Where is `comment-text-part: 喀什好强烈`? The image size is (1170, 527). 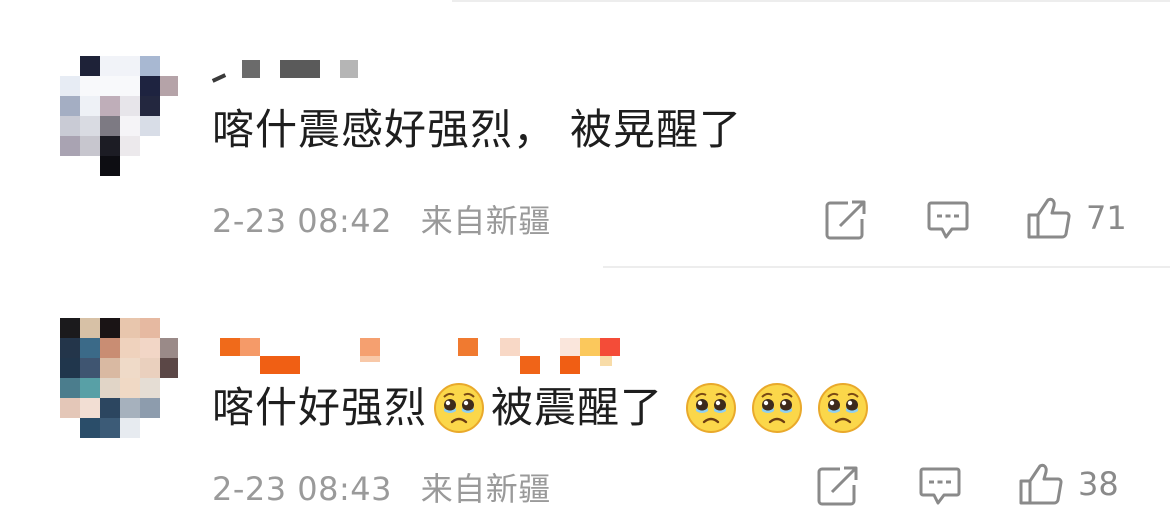
comment-text-part: 喀什好强烈 is located at coordinates (320, 407).